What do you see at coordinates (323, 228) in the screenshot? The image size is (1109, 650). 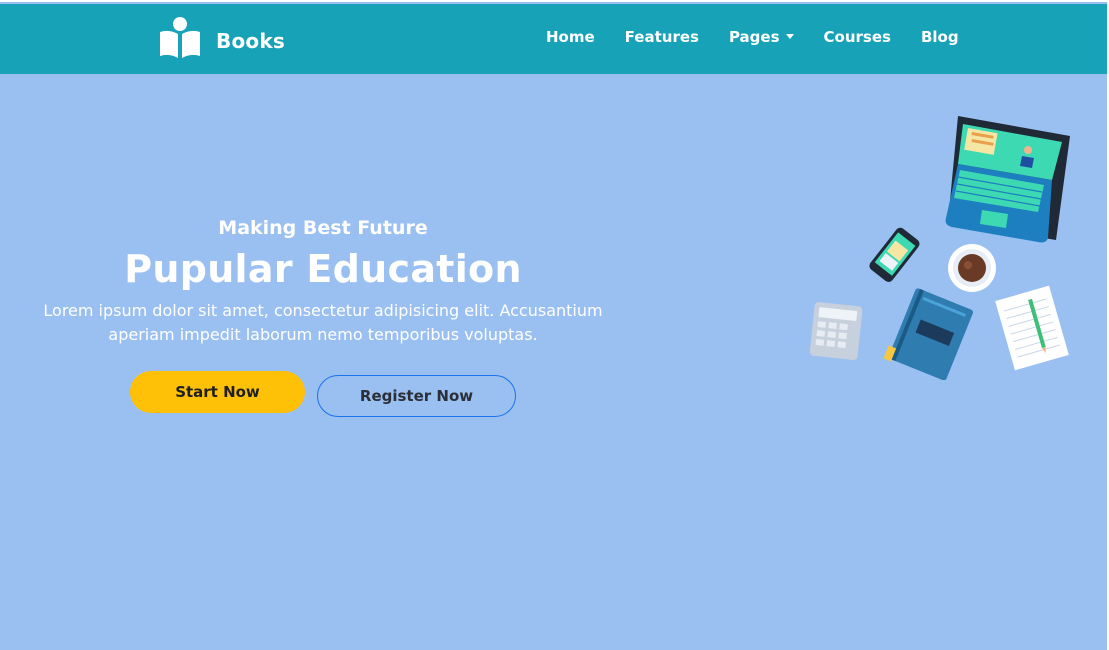 I see `hero-subtitle: Making Best Future` at bounding box center [323, 228].